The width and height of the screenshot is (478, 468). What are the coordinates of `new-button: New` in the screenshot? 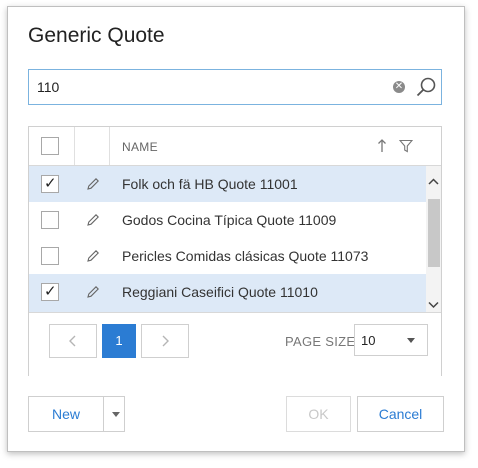 It's located at (66, 414).